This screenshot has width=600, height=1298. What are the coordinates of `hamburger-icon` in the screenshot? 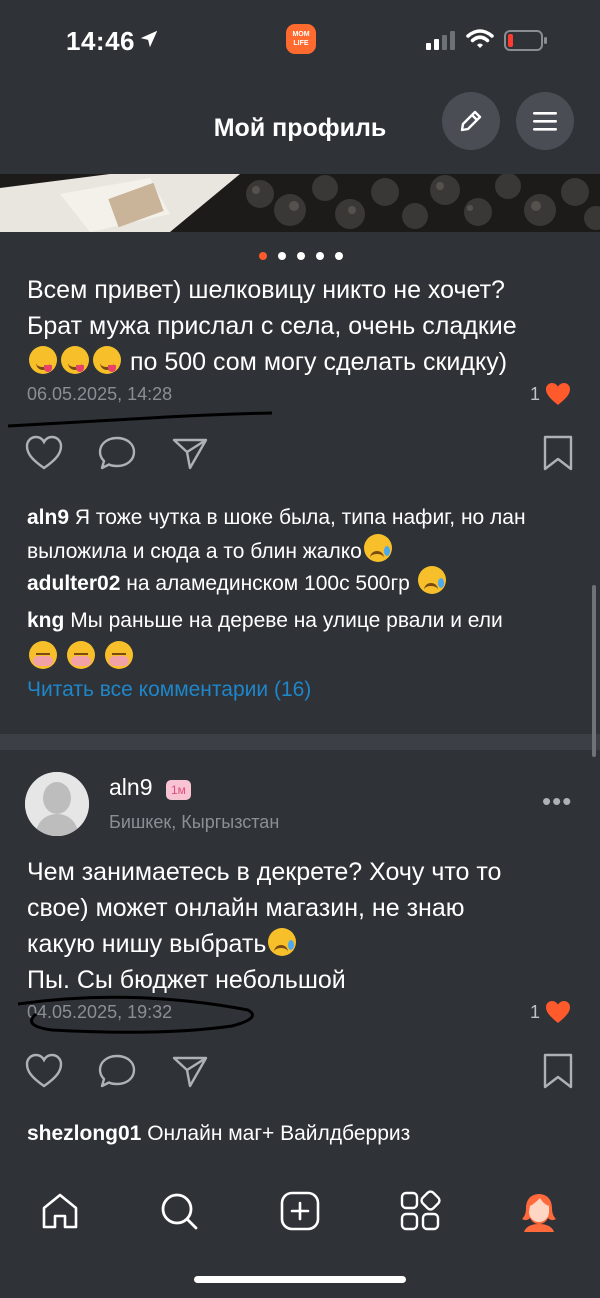 It's located at (545, 121).